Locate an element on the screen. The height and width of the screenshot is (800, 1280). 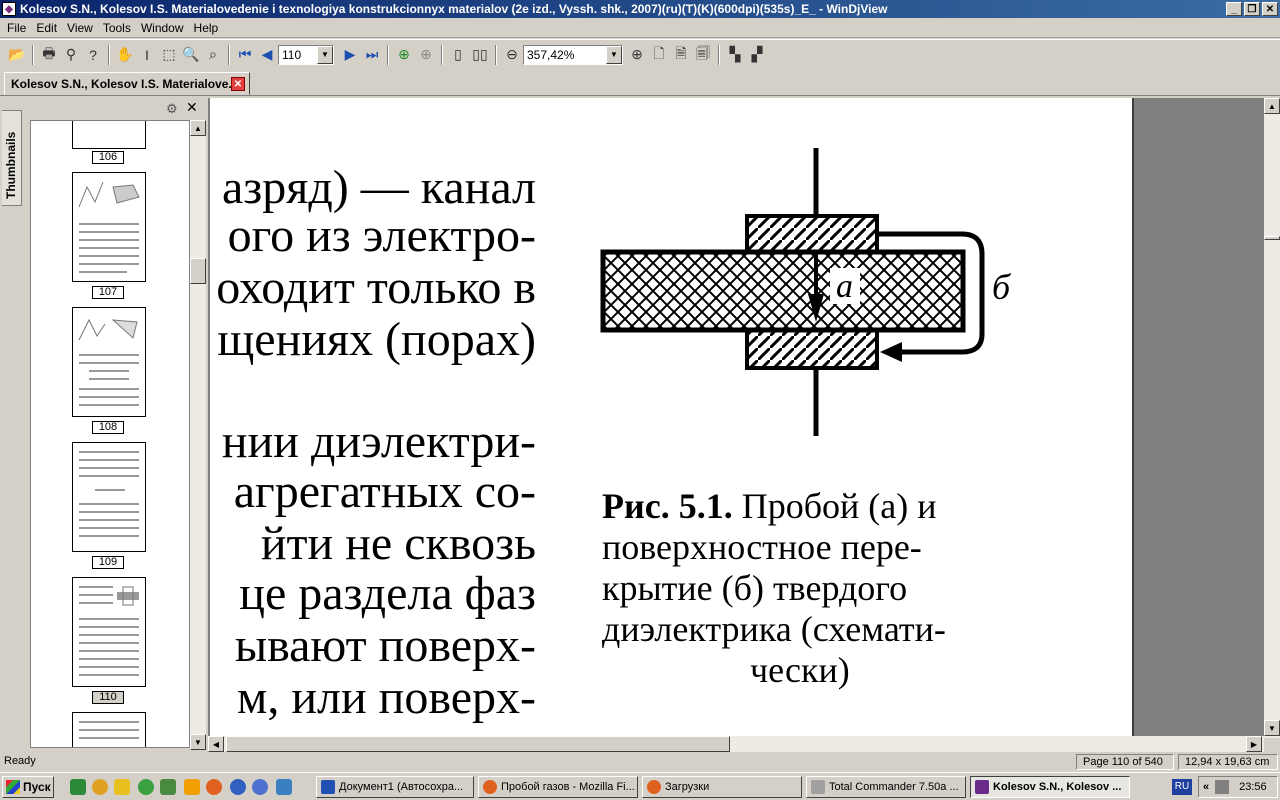
single-page-icon: ▯ is located at coordinates (458, 55).